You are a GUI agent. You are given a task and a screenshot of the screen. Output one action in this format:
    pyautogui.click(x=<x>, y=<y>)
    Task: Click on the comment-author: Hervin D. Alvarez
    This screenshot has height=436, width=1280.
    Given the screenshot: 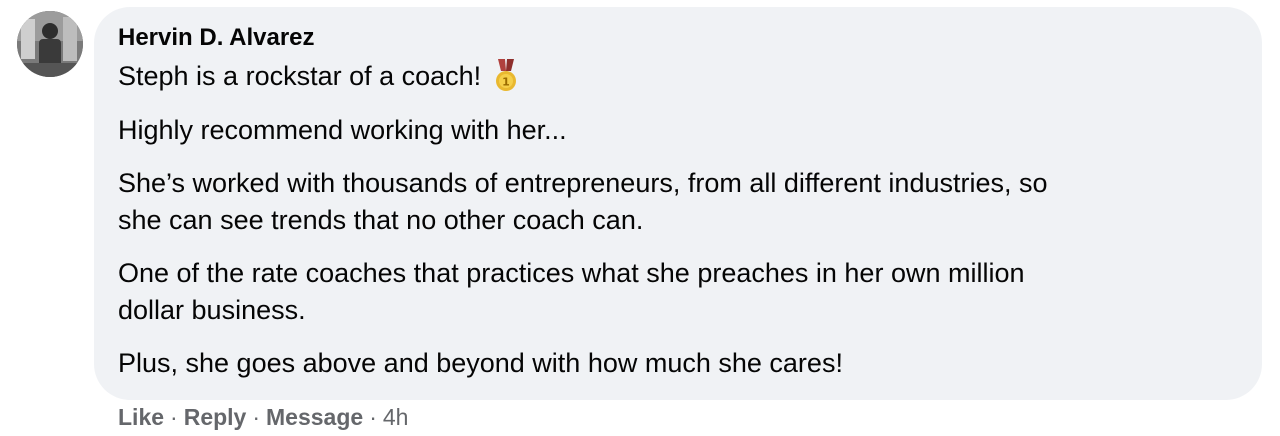 What is the action you would take?
    pyautogui.click(x=216, y=38)
    